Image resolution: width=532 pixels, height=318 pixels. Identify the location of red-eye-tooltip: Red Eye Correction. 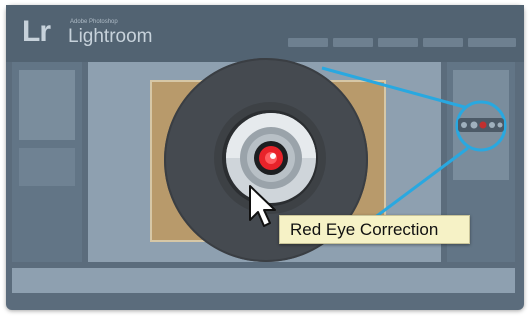
(374, 229).